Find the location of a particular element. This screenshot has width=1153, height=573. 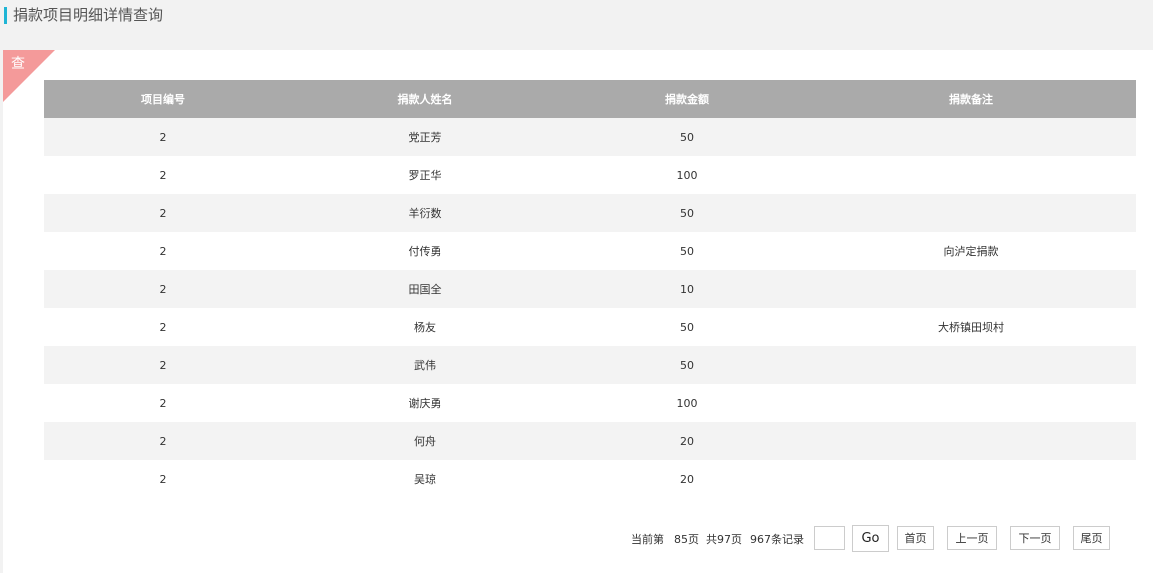

column-header-project-id: 项目编号 is located at coordinates (163, 99).